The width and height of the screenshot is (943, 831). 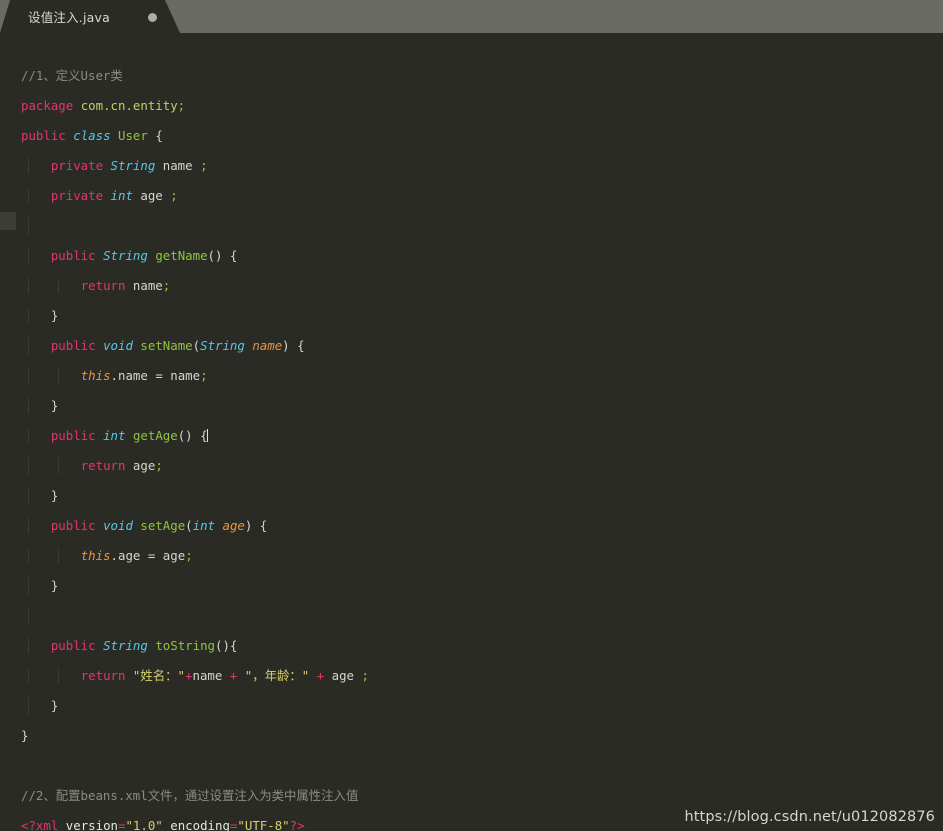 What do you see at coordinates (331, 165) in the screenshot?
I see `code-line: private String name ;` at bounding box center [331, 165].